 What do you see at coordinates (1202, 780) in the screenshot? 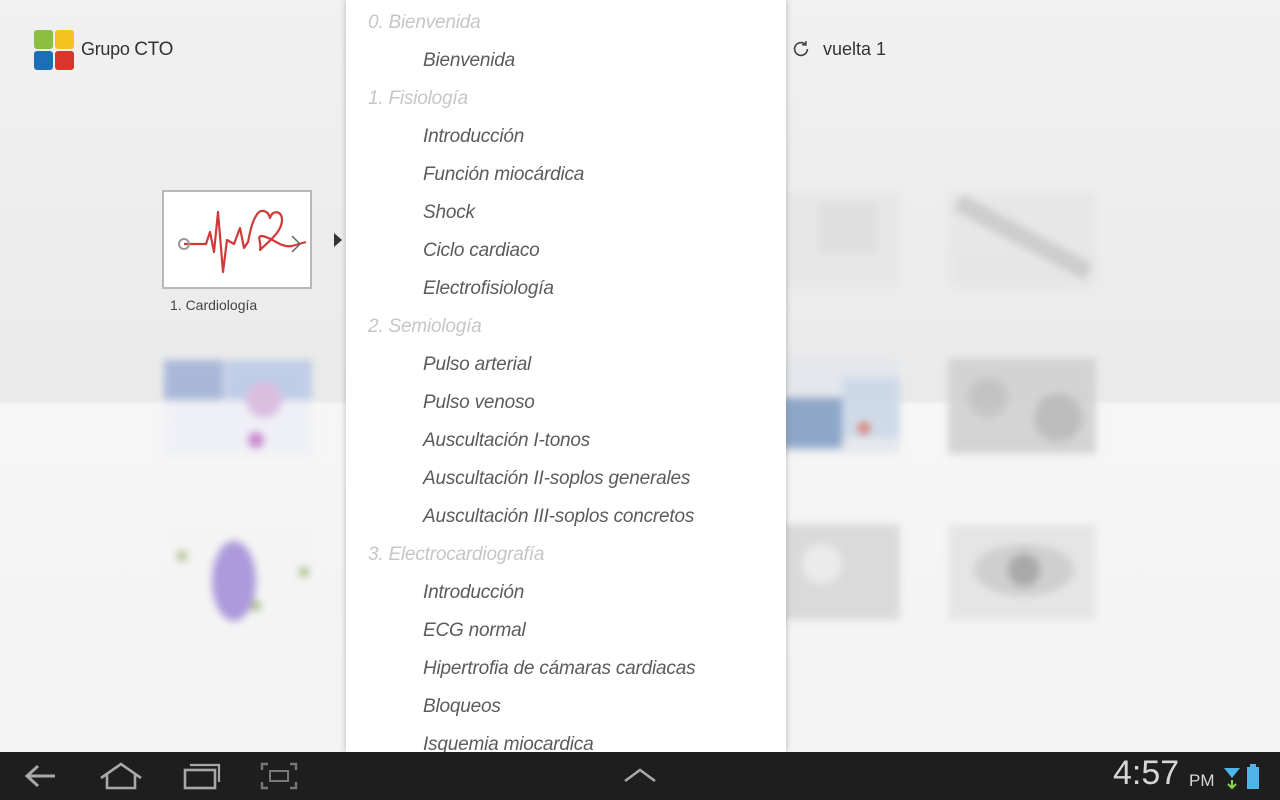
I see `clock-ampm: PM` at bounding box center [1202, 780].